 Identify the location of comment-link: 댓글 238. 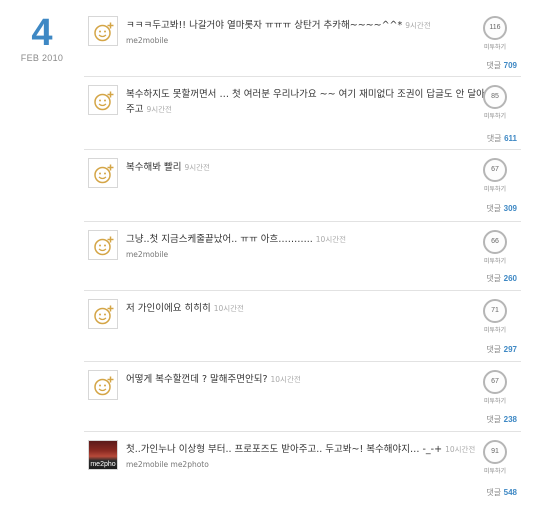
(501, 419).